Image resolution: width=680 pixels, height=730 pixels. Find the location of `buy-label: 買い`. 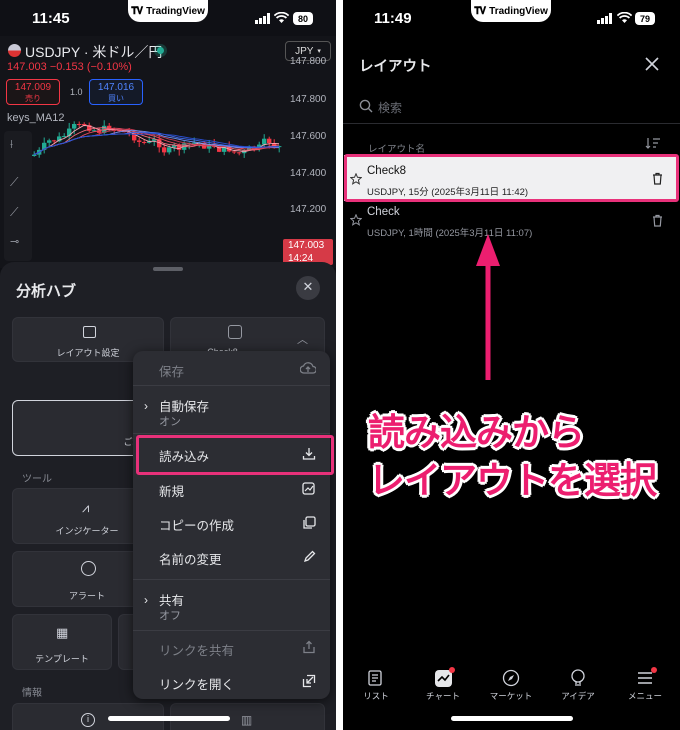

buy-label: 買い is located at coordinates (116, 98).